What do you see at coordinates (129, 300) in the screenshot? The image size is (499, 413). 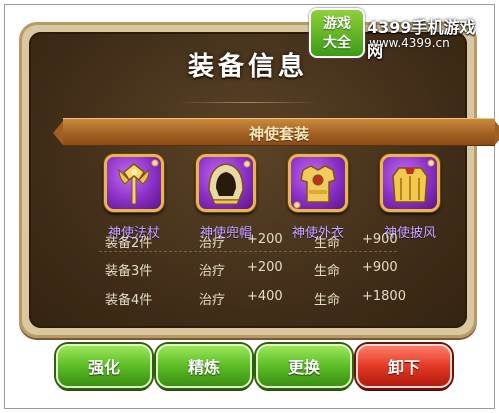 I see `bonus-set-count: 装备4件` at bounding box center [129, 300].